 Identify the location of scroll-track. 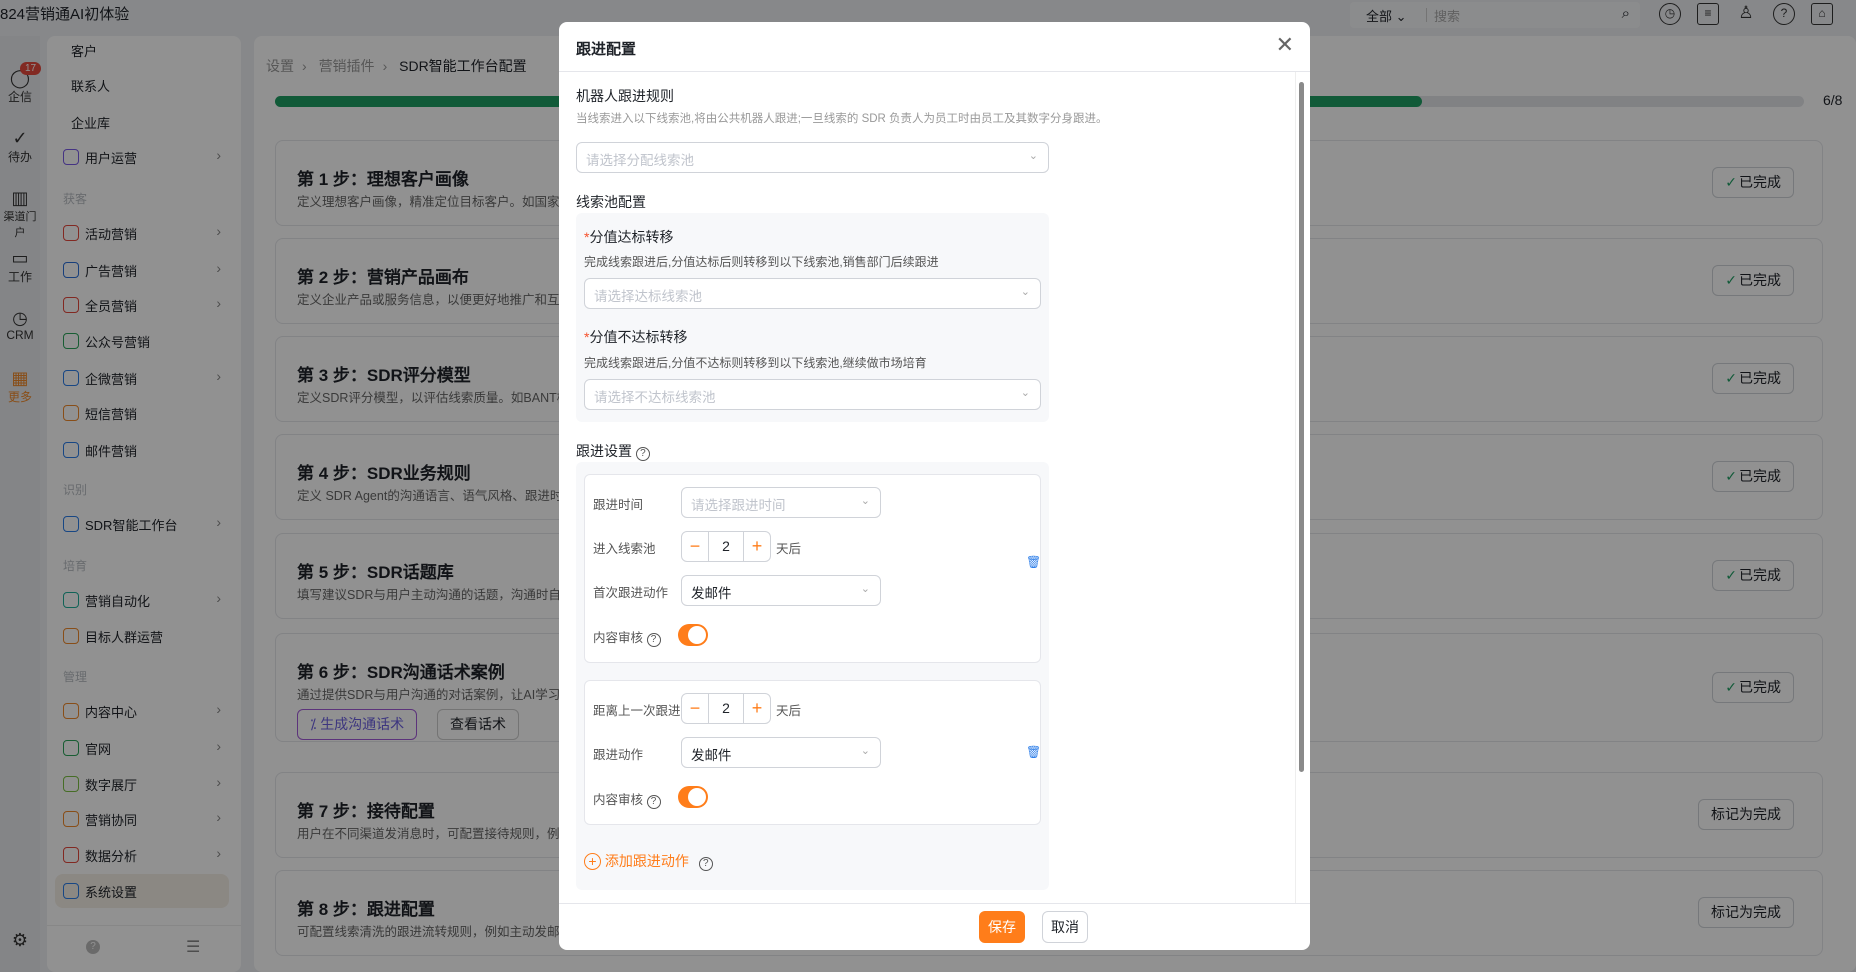
(1295, 487).